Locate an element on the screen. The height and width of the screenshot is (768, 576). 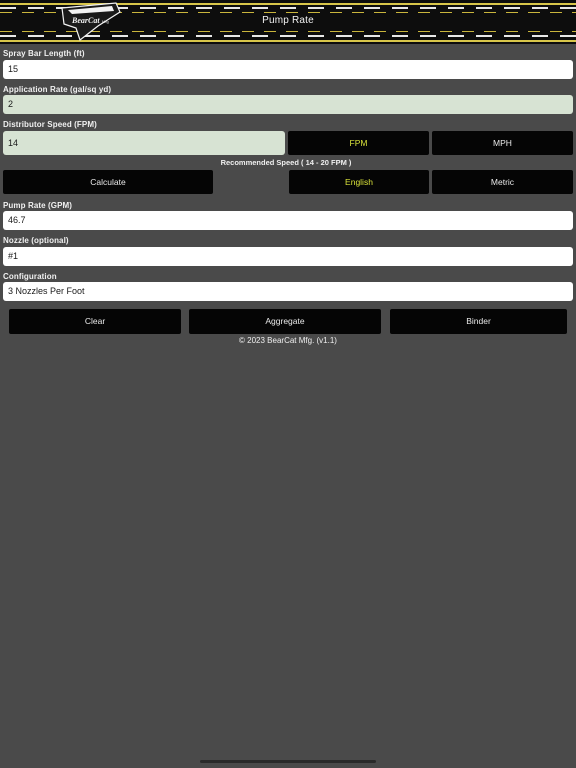
spray-bar-length-input: 15 is located at coordinates (288, 69).